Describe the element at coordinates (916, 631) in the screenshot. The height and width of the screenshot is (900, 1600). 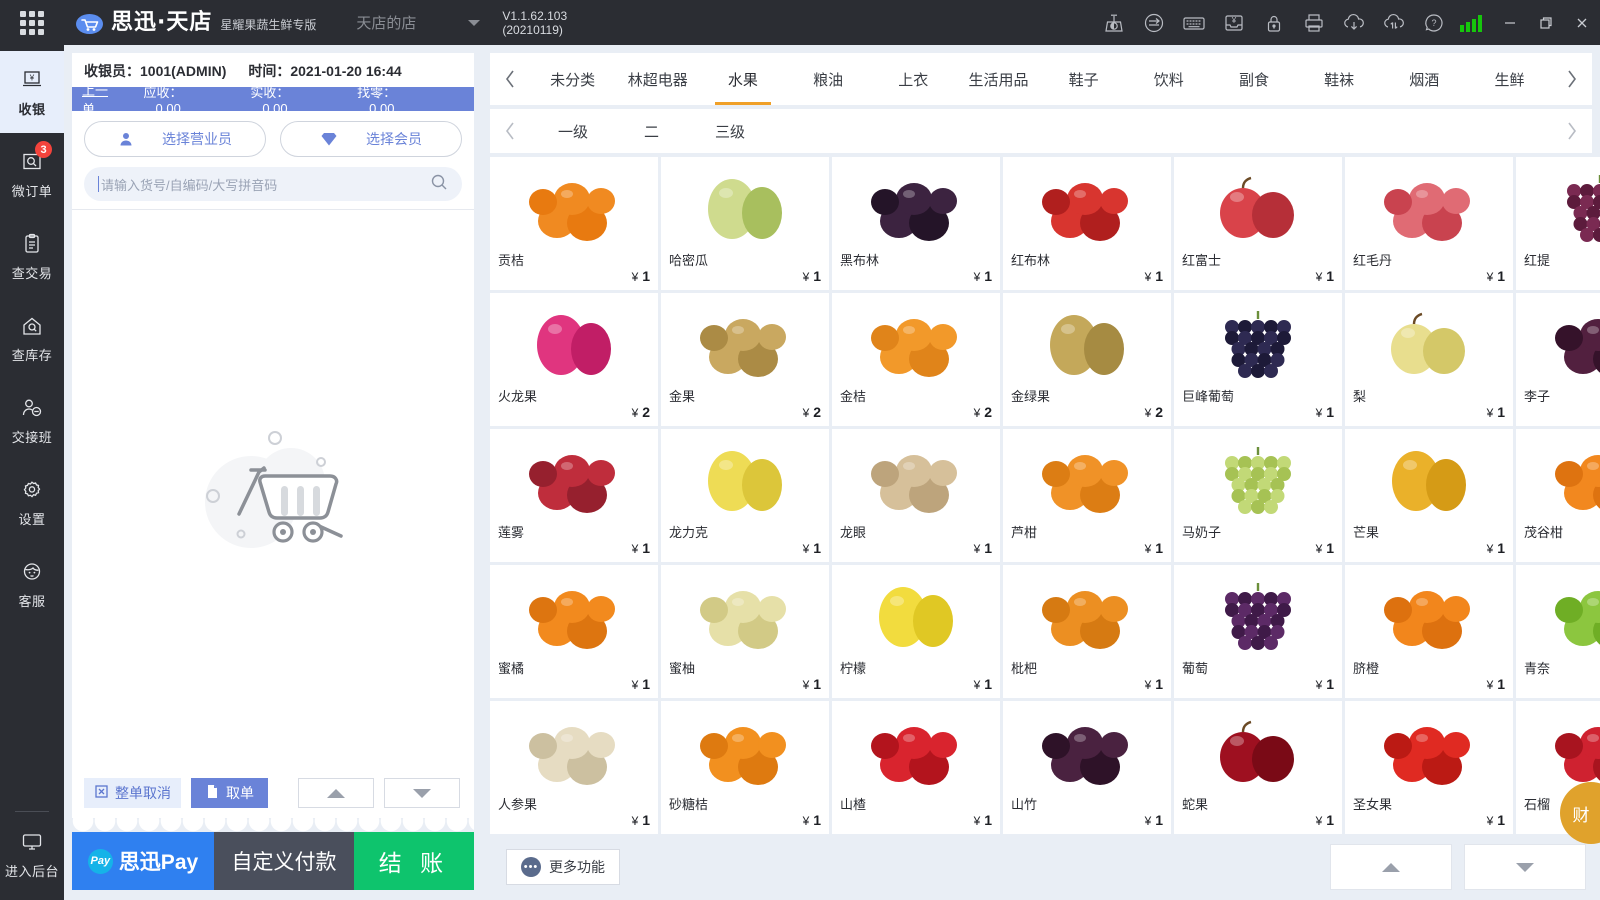
I see `product-card: 柠檬 ¥ 1` at that location.